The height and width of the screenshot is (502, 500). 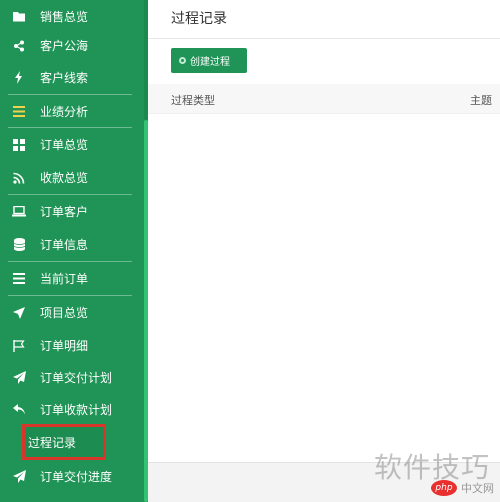 I want to click on circle-icon, so click(x=182, y=60).